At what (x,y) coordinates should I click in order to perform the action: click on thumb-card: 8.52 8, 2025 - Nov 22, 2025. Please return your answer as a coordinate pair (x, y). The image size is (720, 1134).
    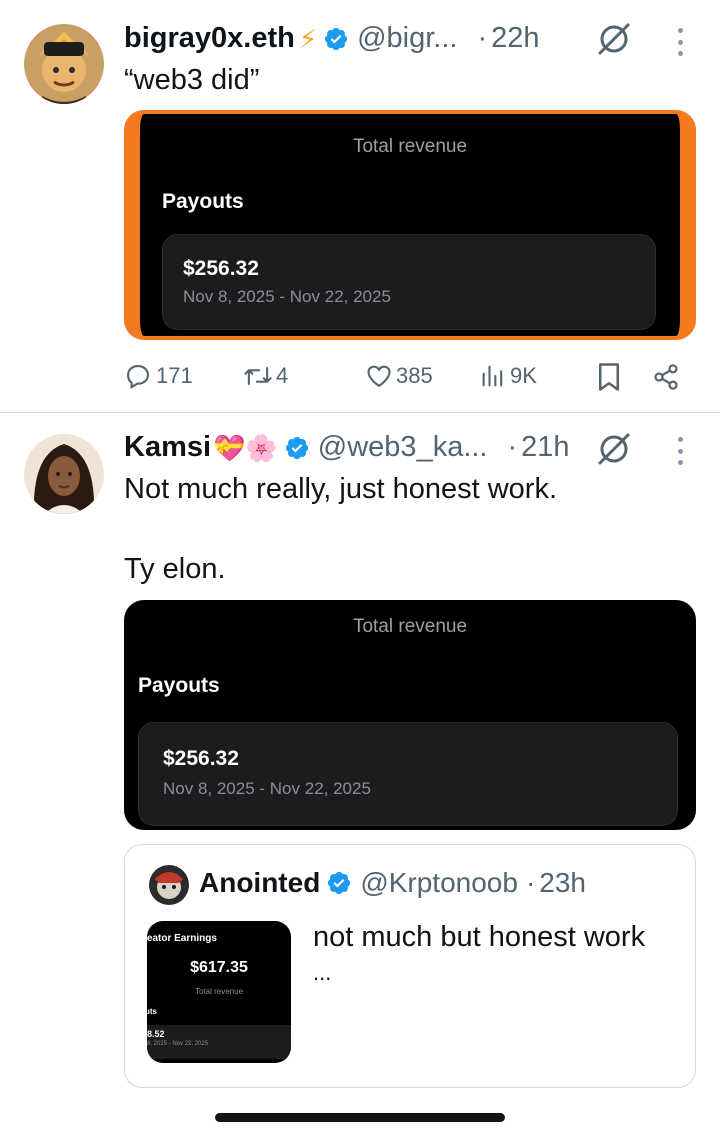
    Looking at the image, I should click on (219, 1042).